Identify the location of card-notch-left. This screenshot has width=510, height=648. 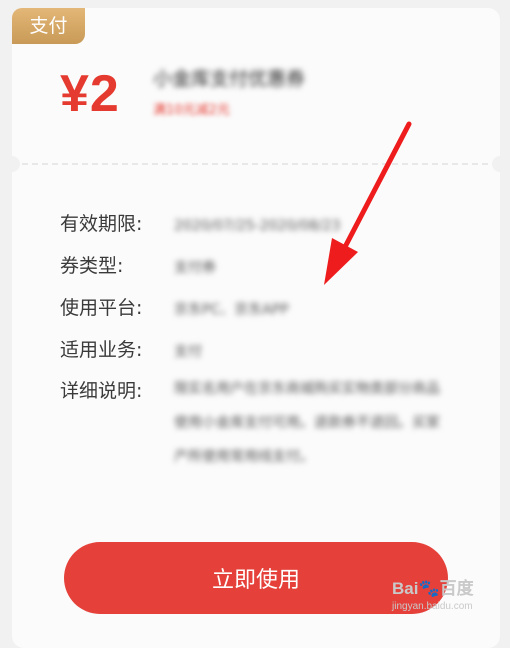
(12, 164).